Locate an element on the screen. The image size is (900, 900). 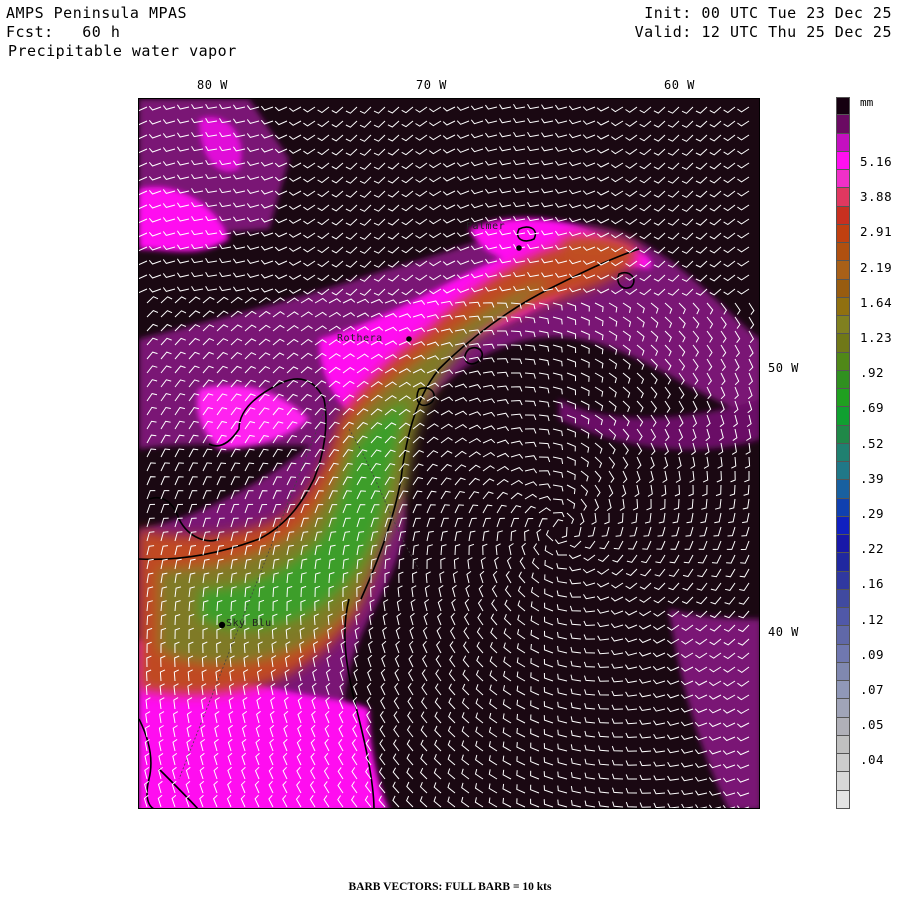
legend-label: .52 is located at coordinates (872, 443).